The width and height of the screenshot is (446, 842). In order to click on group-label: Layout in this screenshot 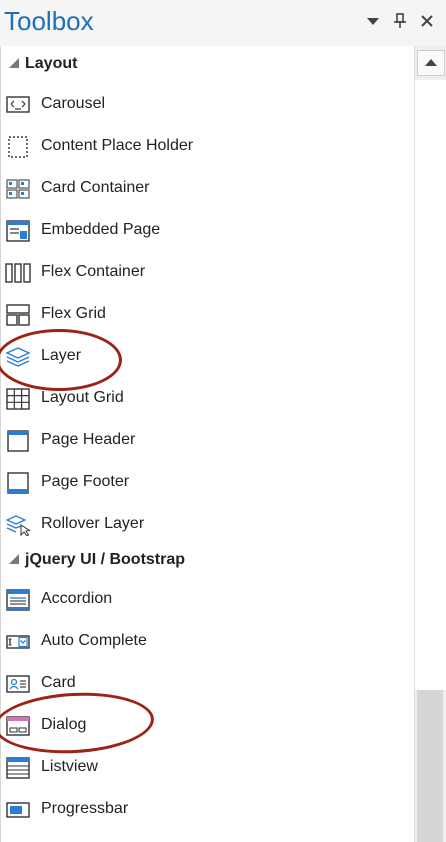, I will do `click(51, 63)`.